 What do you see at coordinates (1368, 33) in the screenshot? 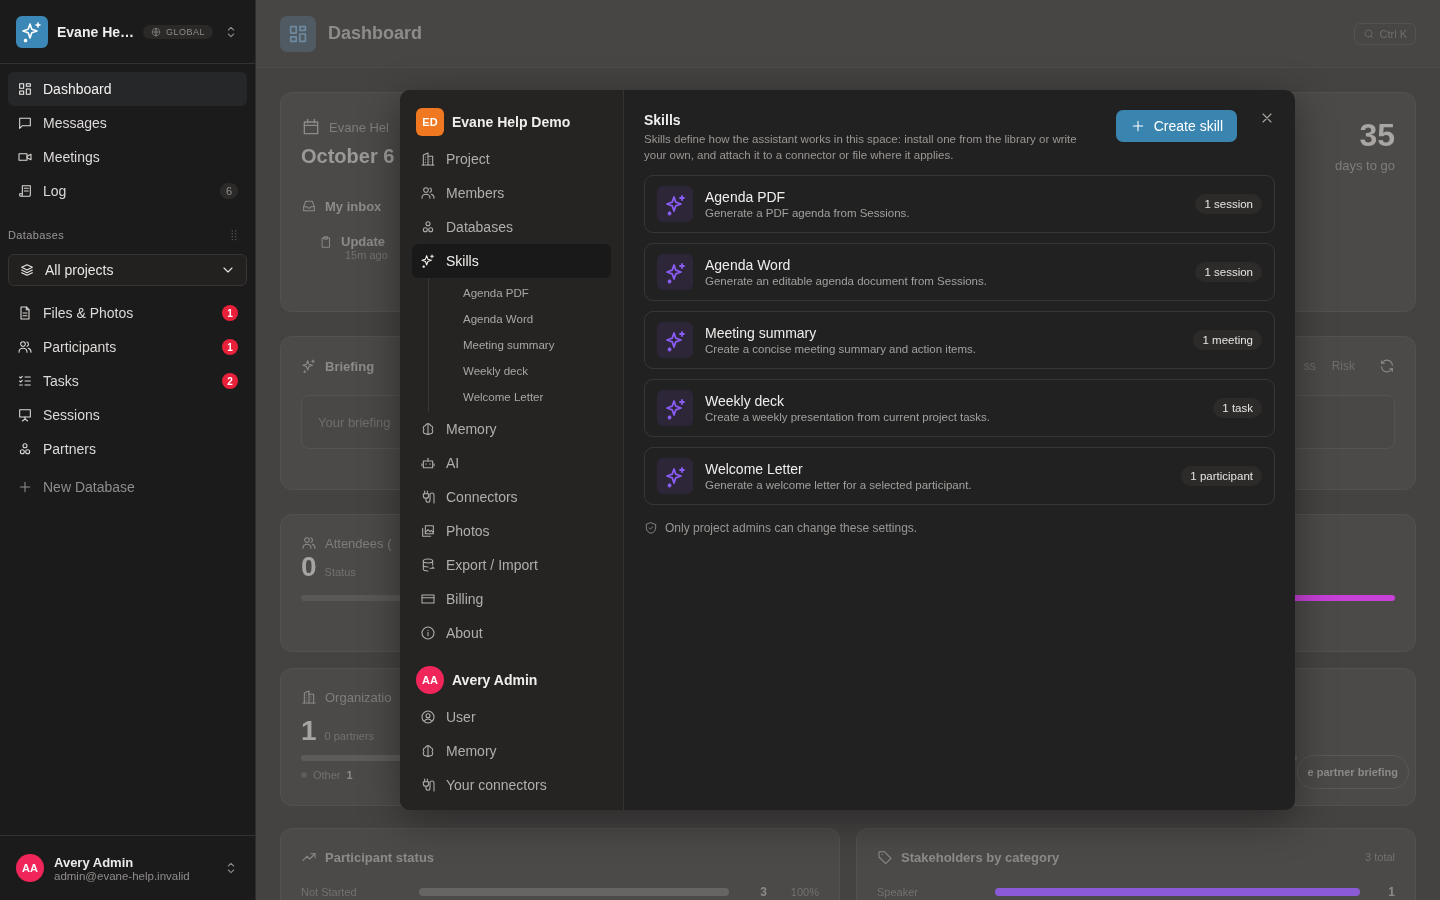
I see `search-icon` at bounding box center [1368, 33].